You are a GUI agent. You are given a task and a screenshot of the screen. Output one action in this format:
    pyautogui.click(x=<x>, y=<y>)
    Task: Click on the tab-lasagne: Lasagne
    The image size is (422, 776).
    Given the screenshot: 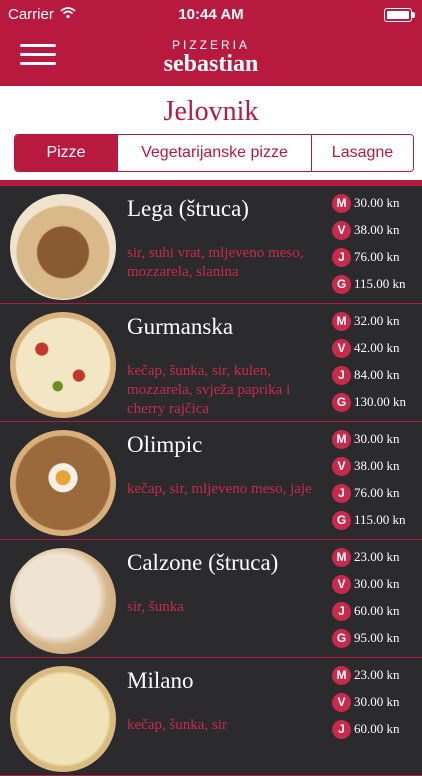 What is the action you would take?
    pyautogui.click(x=362, y=153)
    